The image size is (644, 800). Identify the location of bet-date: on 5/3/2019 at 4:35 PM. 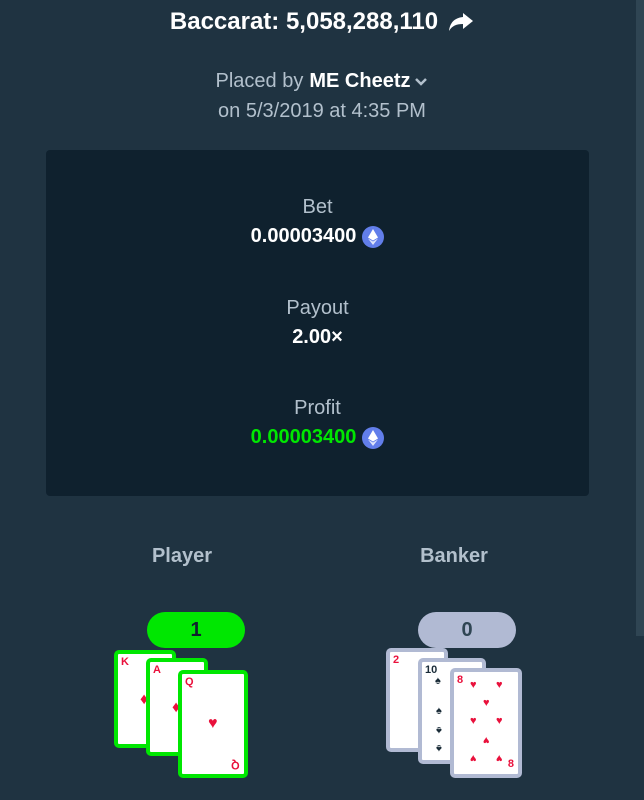
(322, 111).